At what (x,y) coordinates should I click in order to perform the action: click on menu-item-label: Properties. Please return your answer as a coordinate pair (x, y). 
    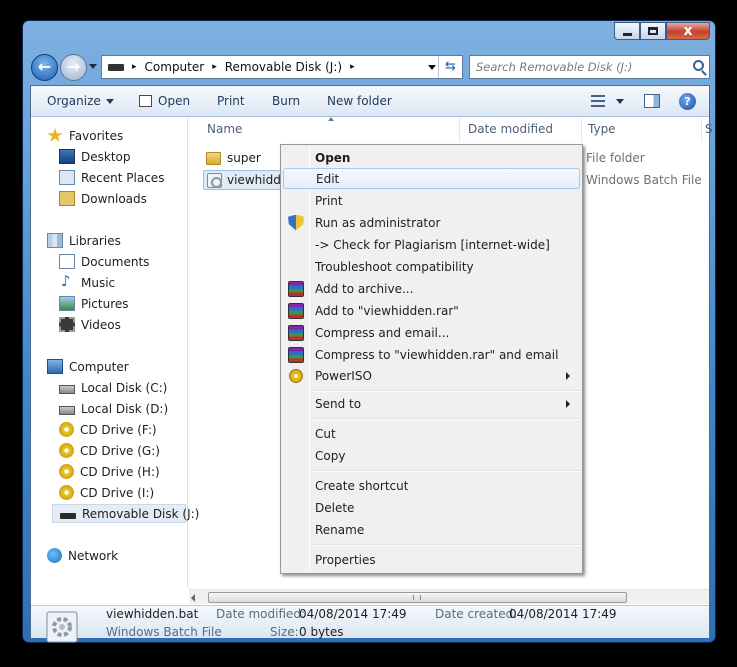
    Looking at the image, I should click on (345, 559).